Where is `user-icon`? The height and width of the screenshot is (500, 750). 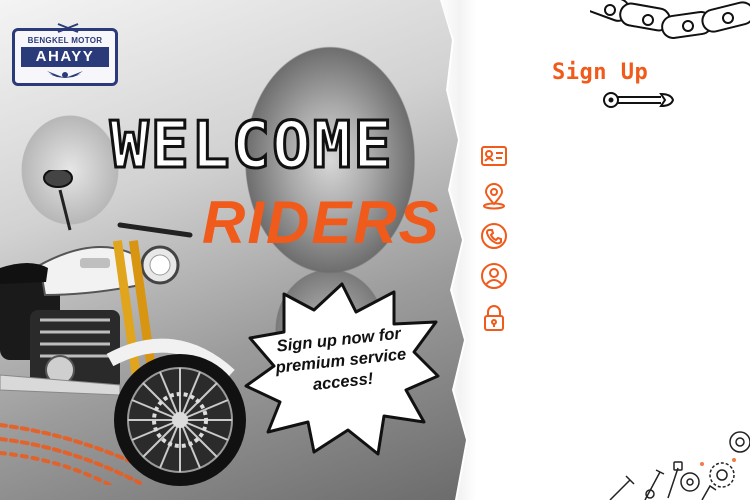
user-icon is located at coordinates (494, 276).